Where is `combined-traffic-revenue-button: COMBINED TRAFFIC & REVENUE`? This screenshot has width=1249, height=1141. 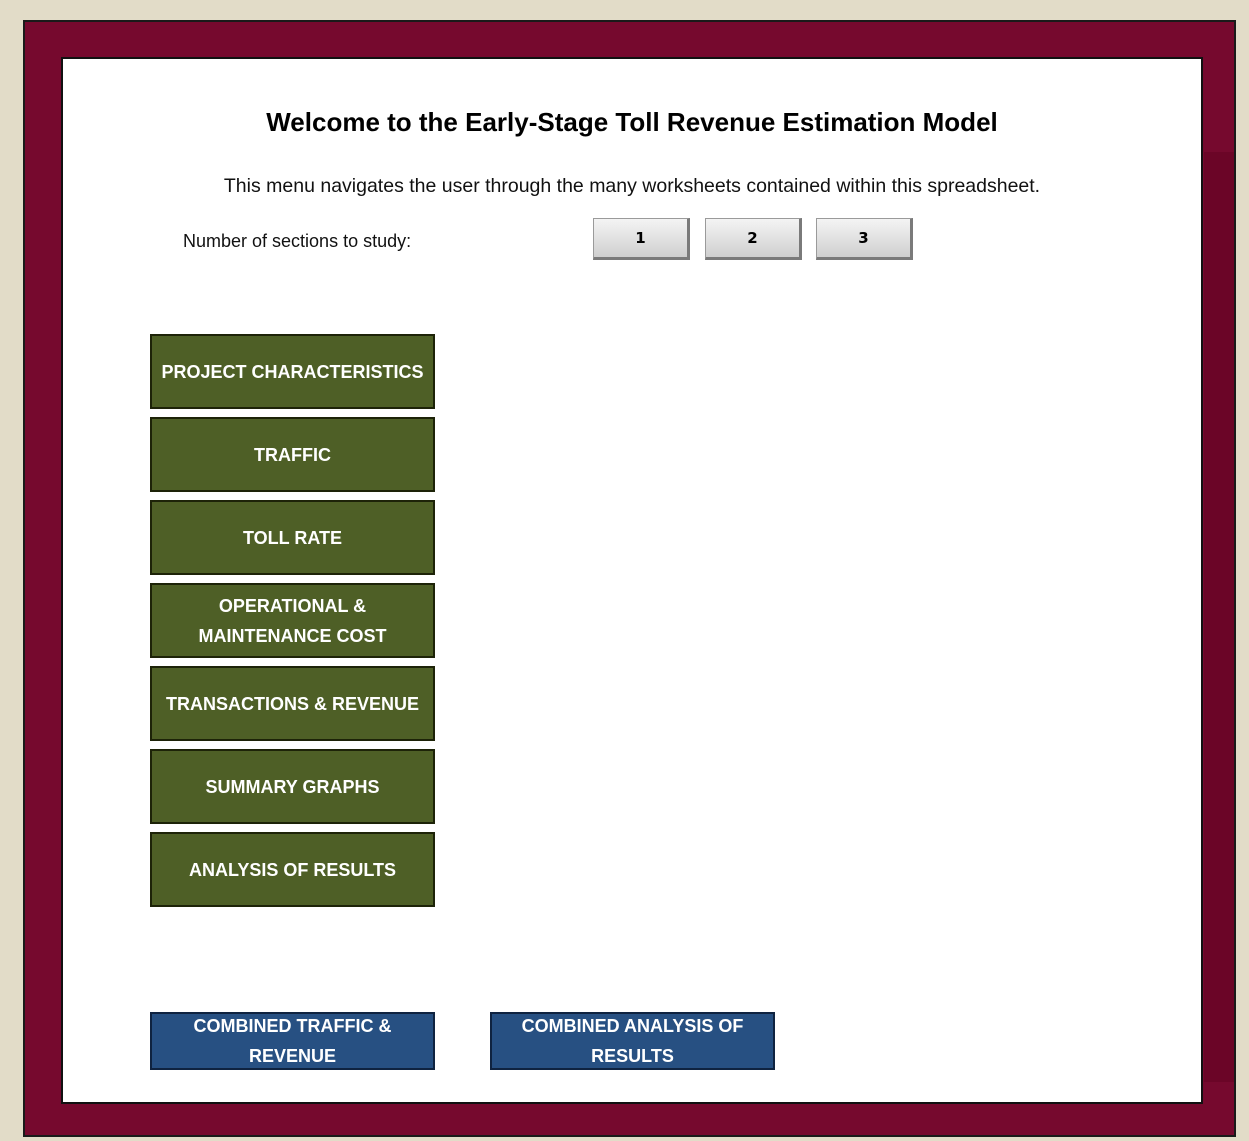 combined-traffic-revenue-button: COMBINED TRAFFIC & REVENUE is located at coordinates (292, 1041).